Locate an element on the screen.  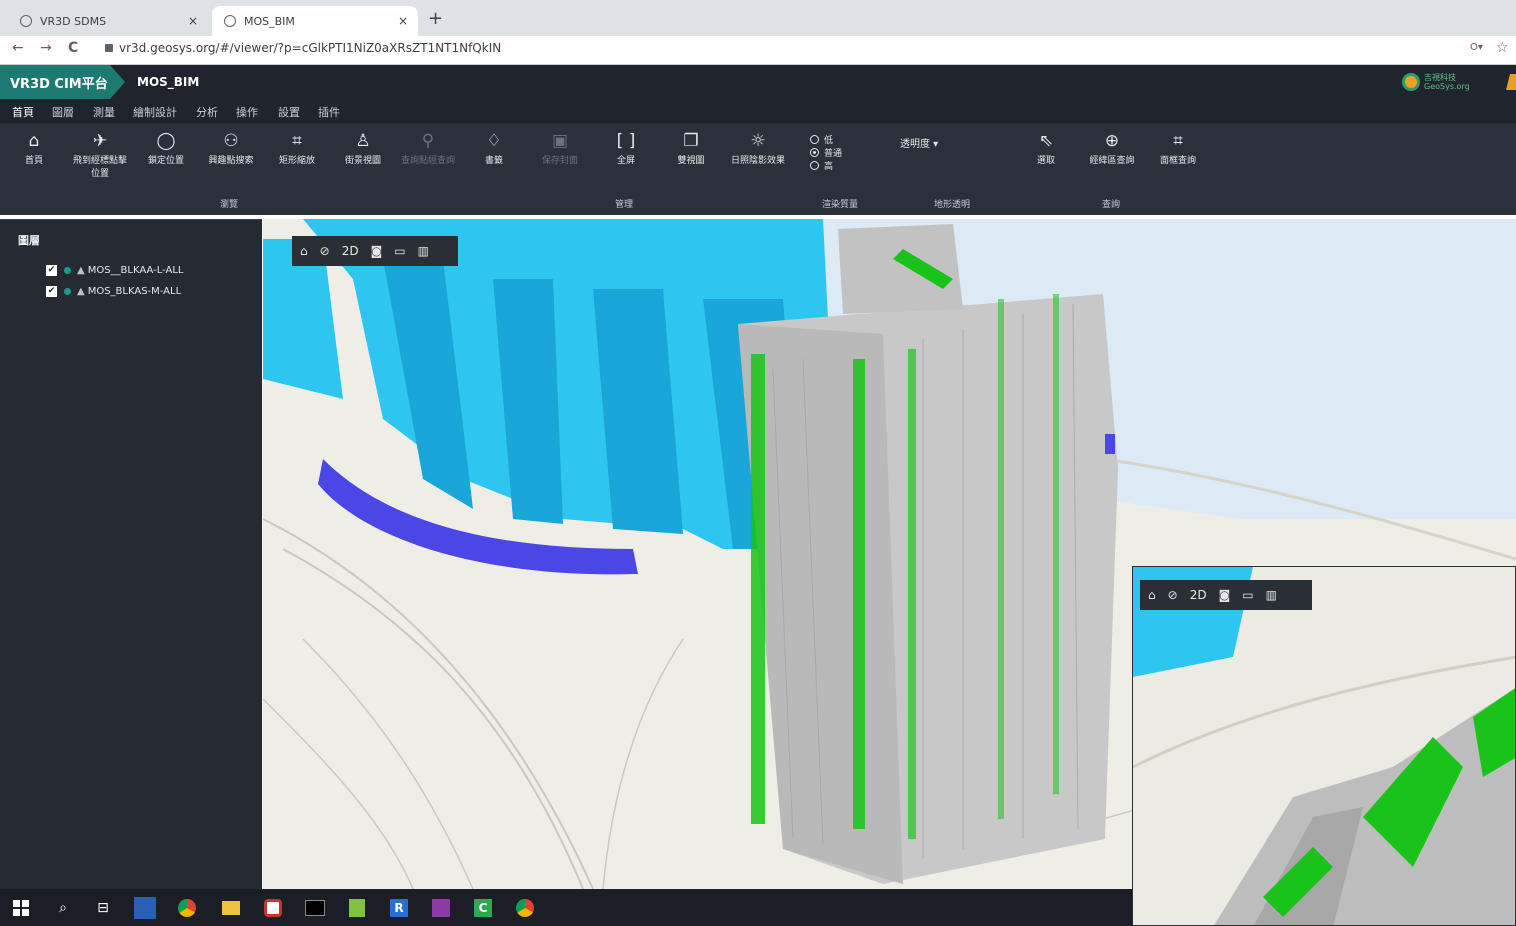
tool-area-query: ⊕ 經緯區查詢 is located at coordinates (1112, 148).